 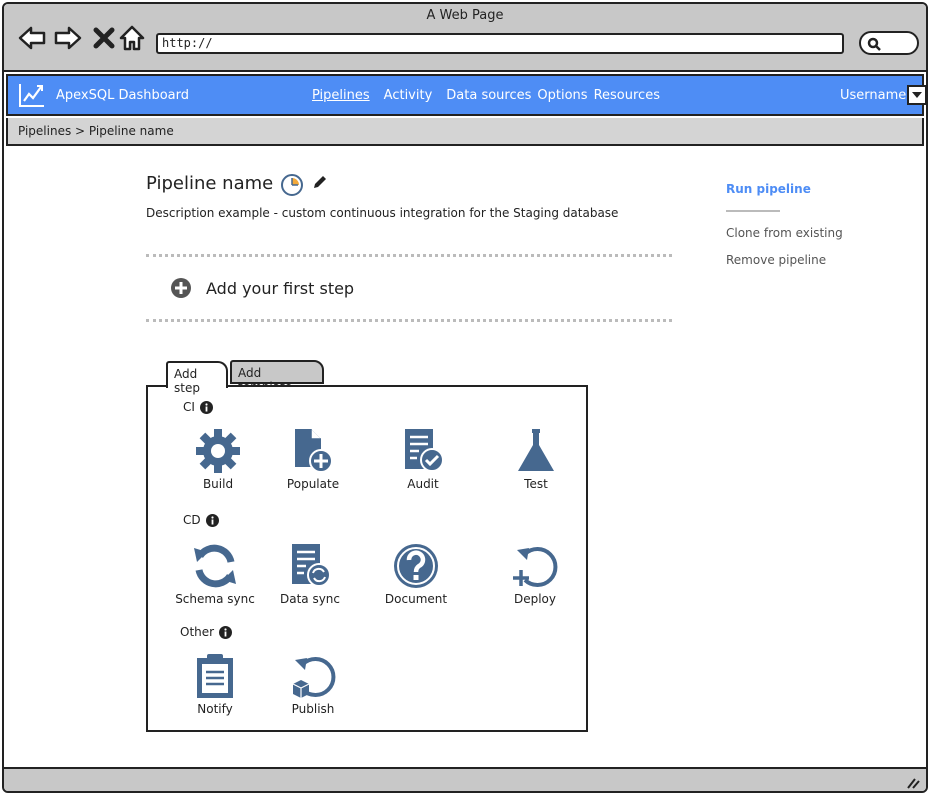 I want to click on edit-pencil-icon, so click(x=320, y=182).